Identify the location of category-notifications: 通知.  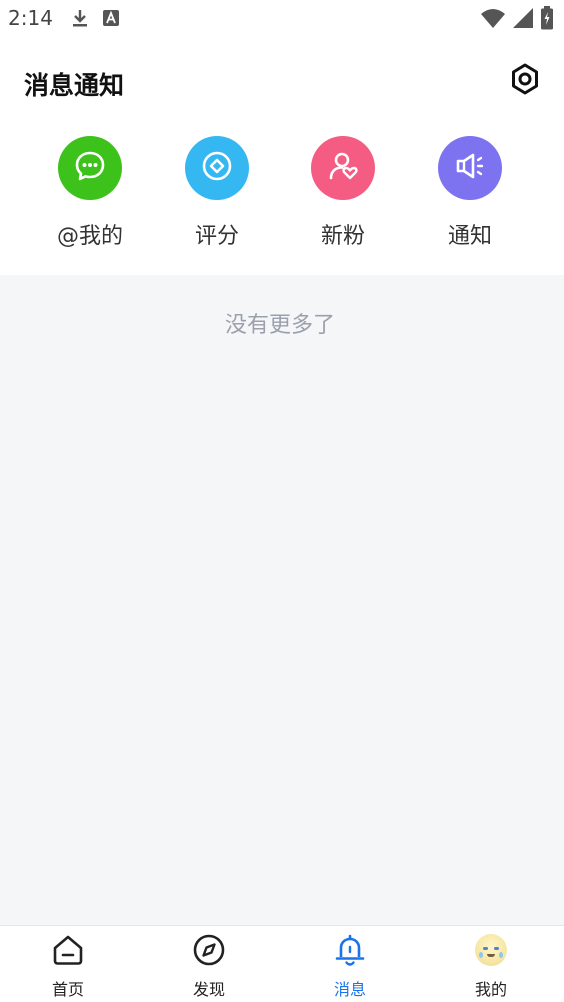
(470, 198).